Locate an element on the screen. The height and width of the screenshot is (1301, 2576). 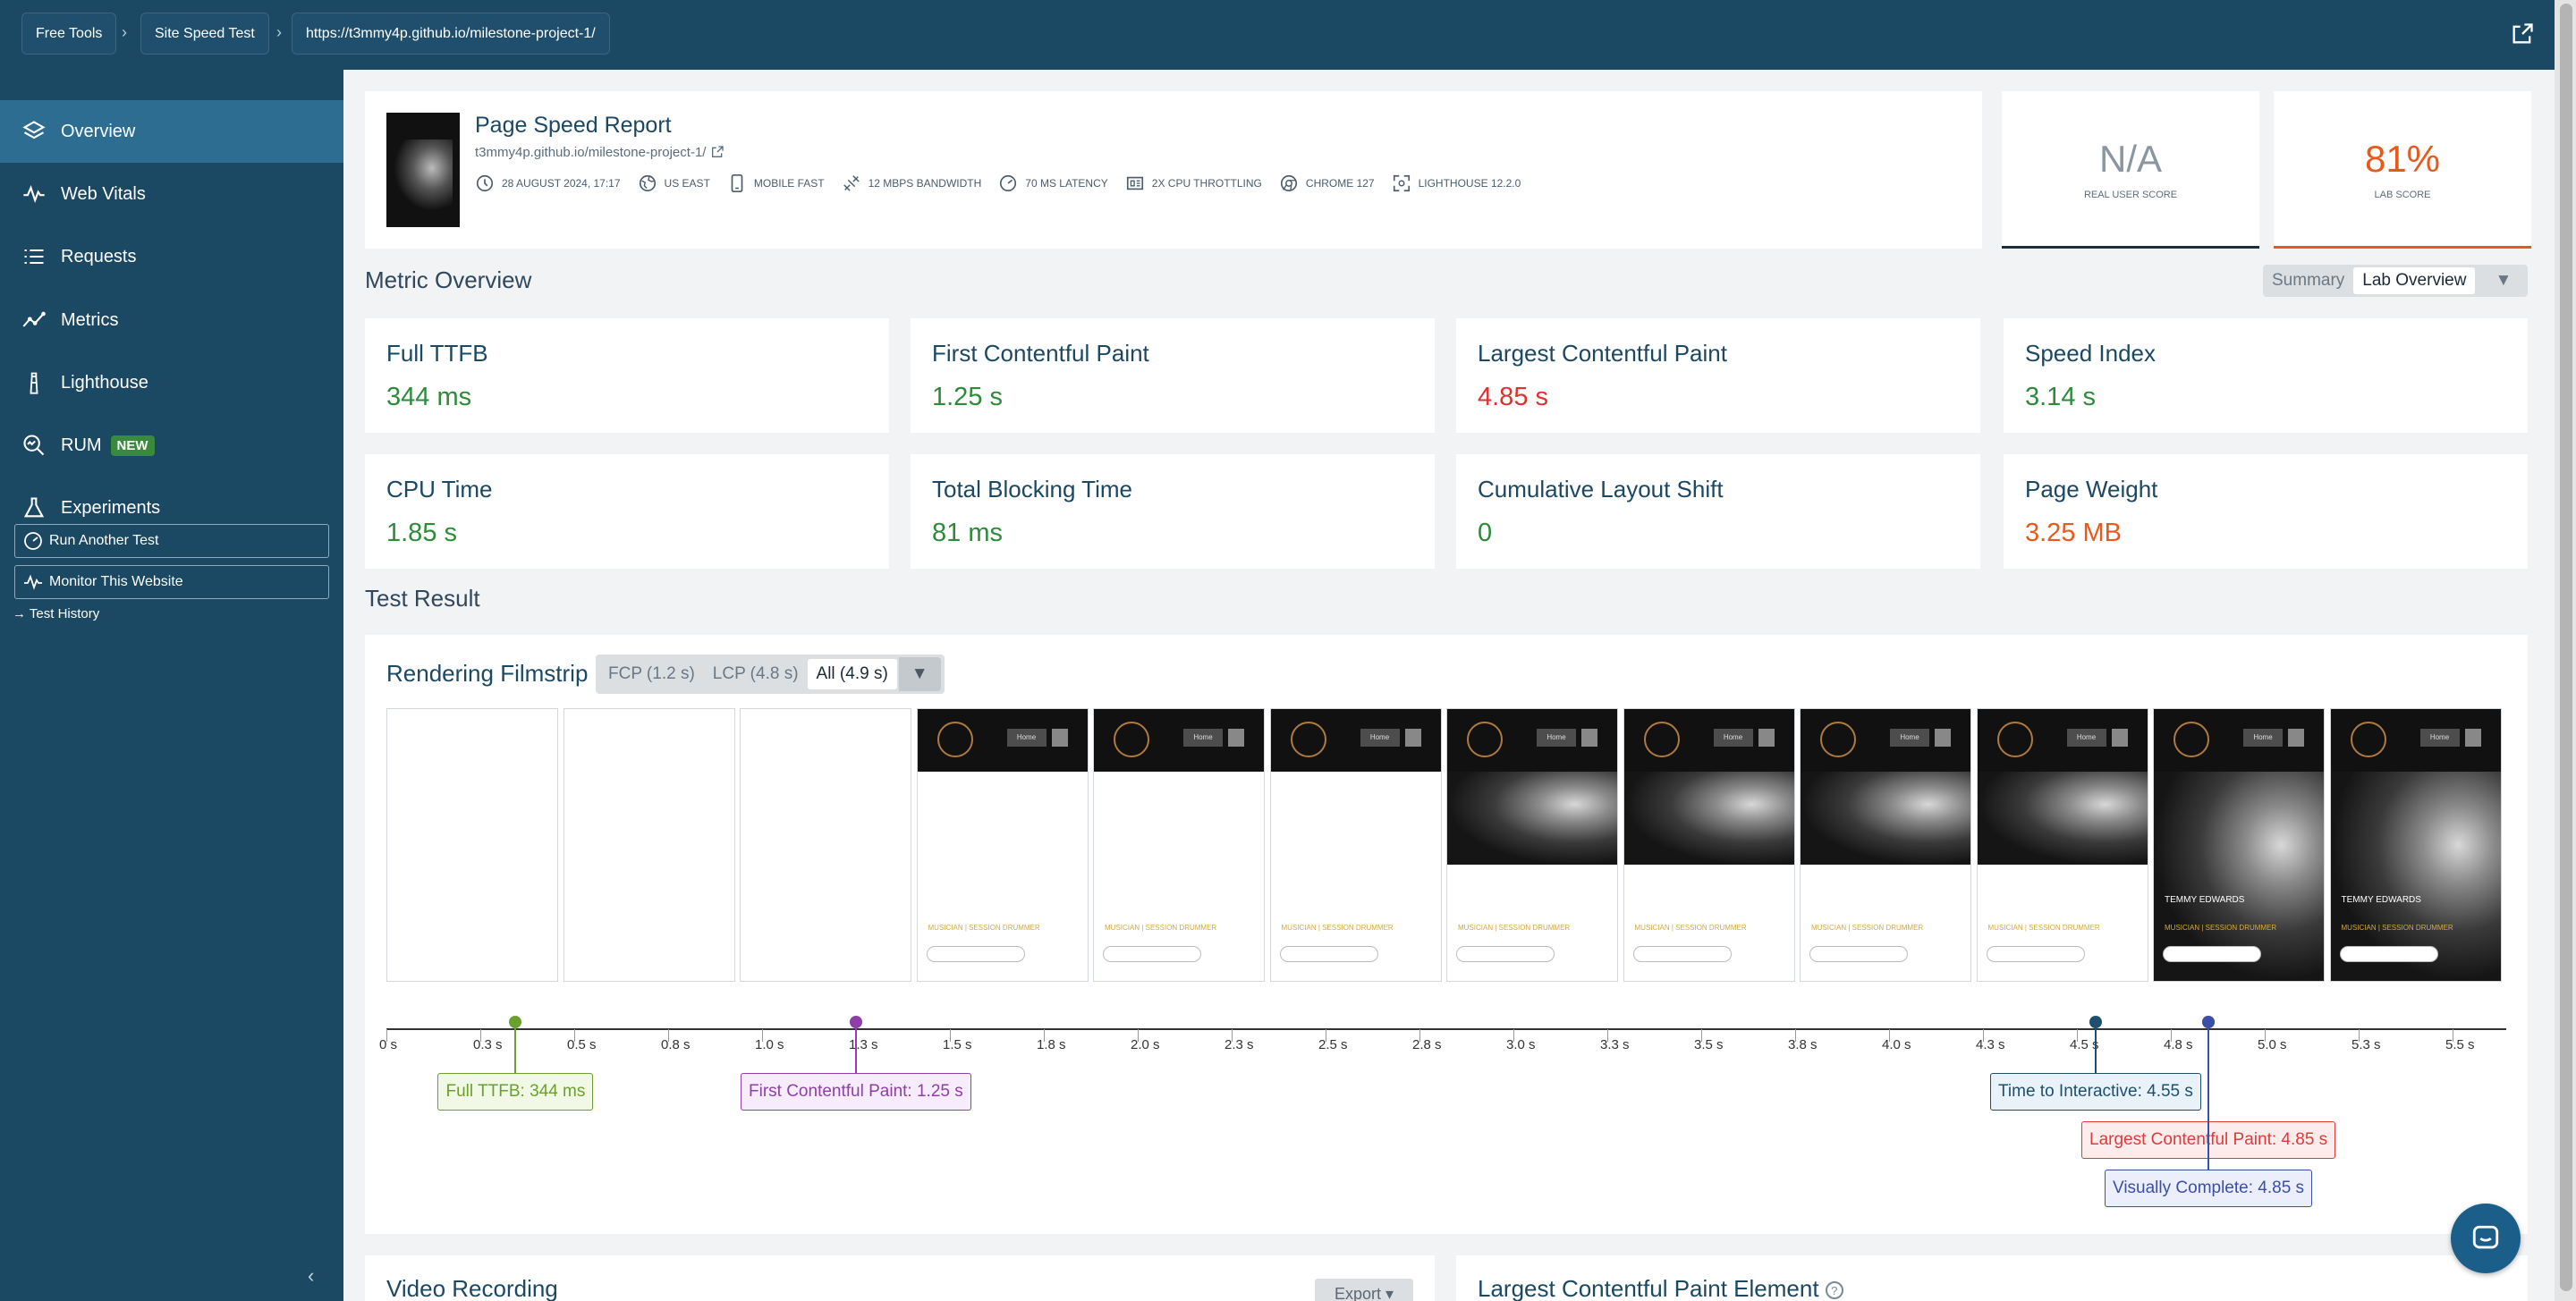
breadcrumb-site-speed-test: Site Speed Test is located at coordinates (204, 34).